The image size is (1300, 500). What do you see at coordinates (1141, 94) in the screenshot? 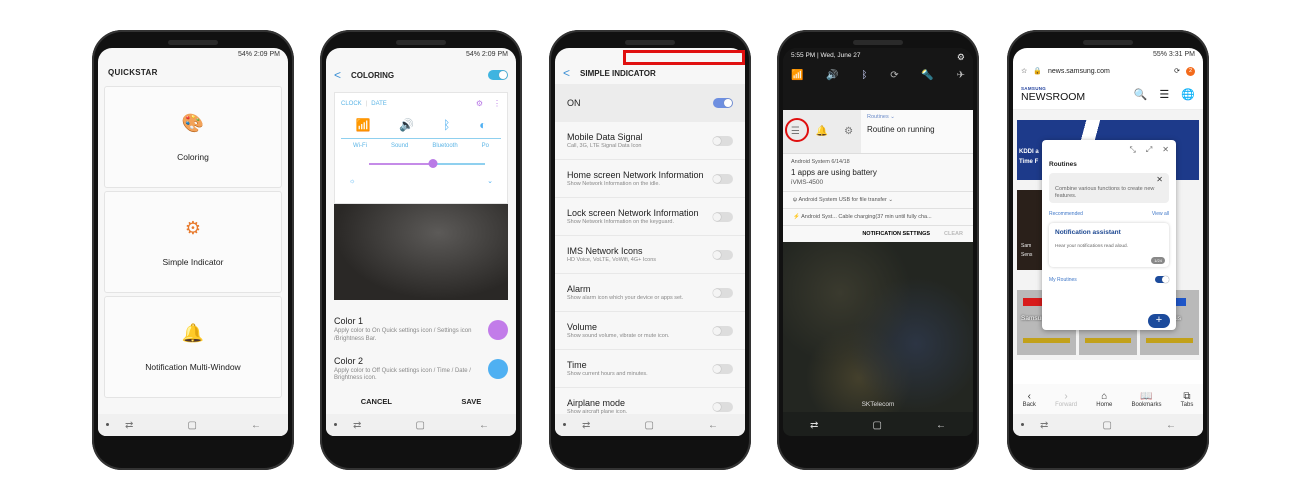
I see `search-icon: 🔍` at bounding box center [1141, 94].